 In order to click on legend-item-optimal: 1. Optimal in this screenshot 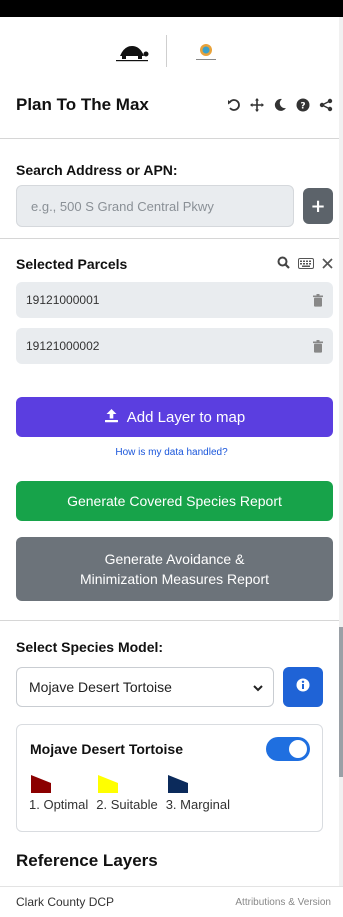, I will do `click(58, 792)`.